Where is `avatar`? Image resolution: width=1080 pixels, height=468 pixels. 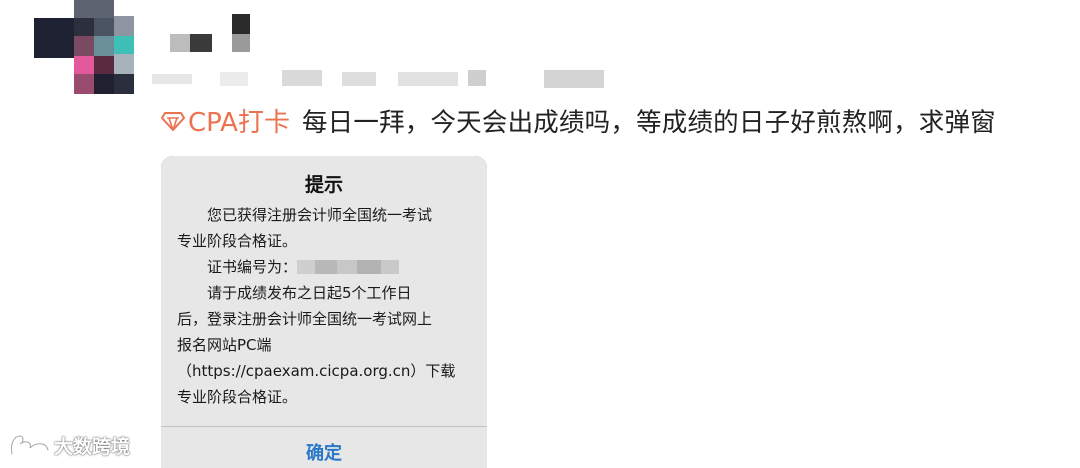
avatar is located at coordinates (85, 48).